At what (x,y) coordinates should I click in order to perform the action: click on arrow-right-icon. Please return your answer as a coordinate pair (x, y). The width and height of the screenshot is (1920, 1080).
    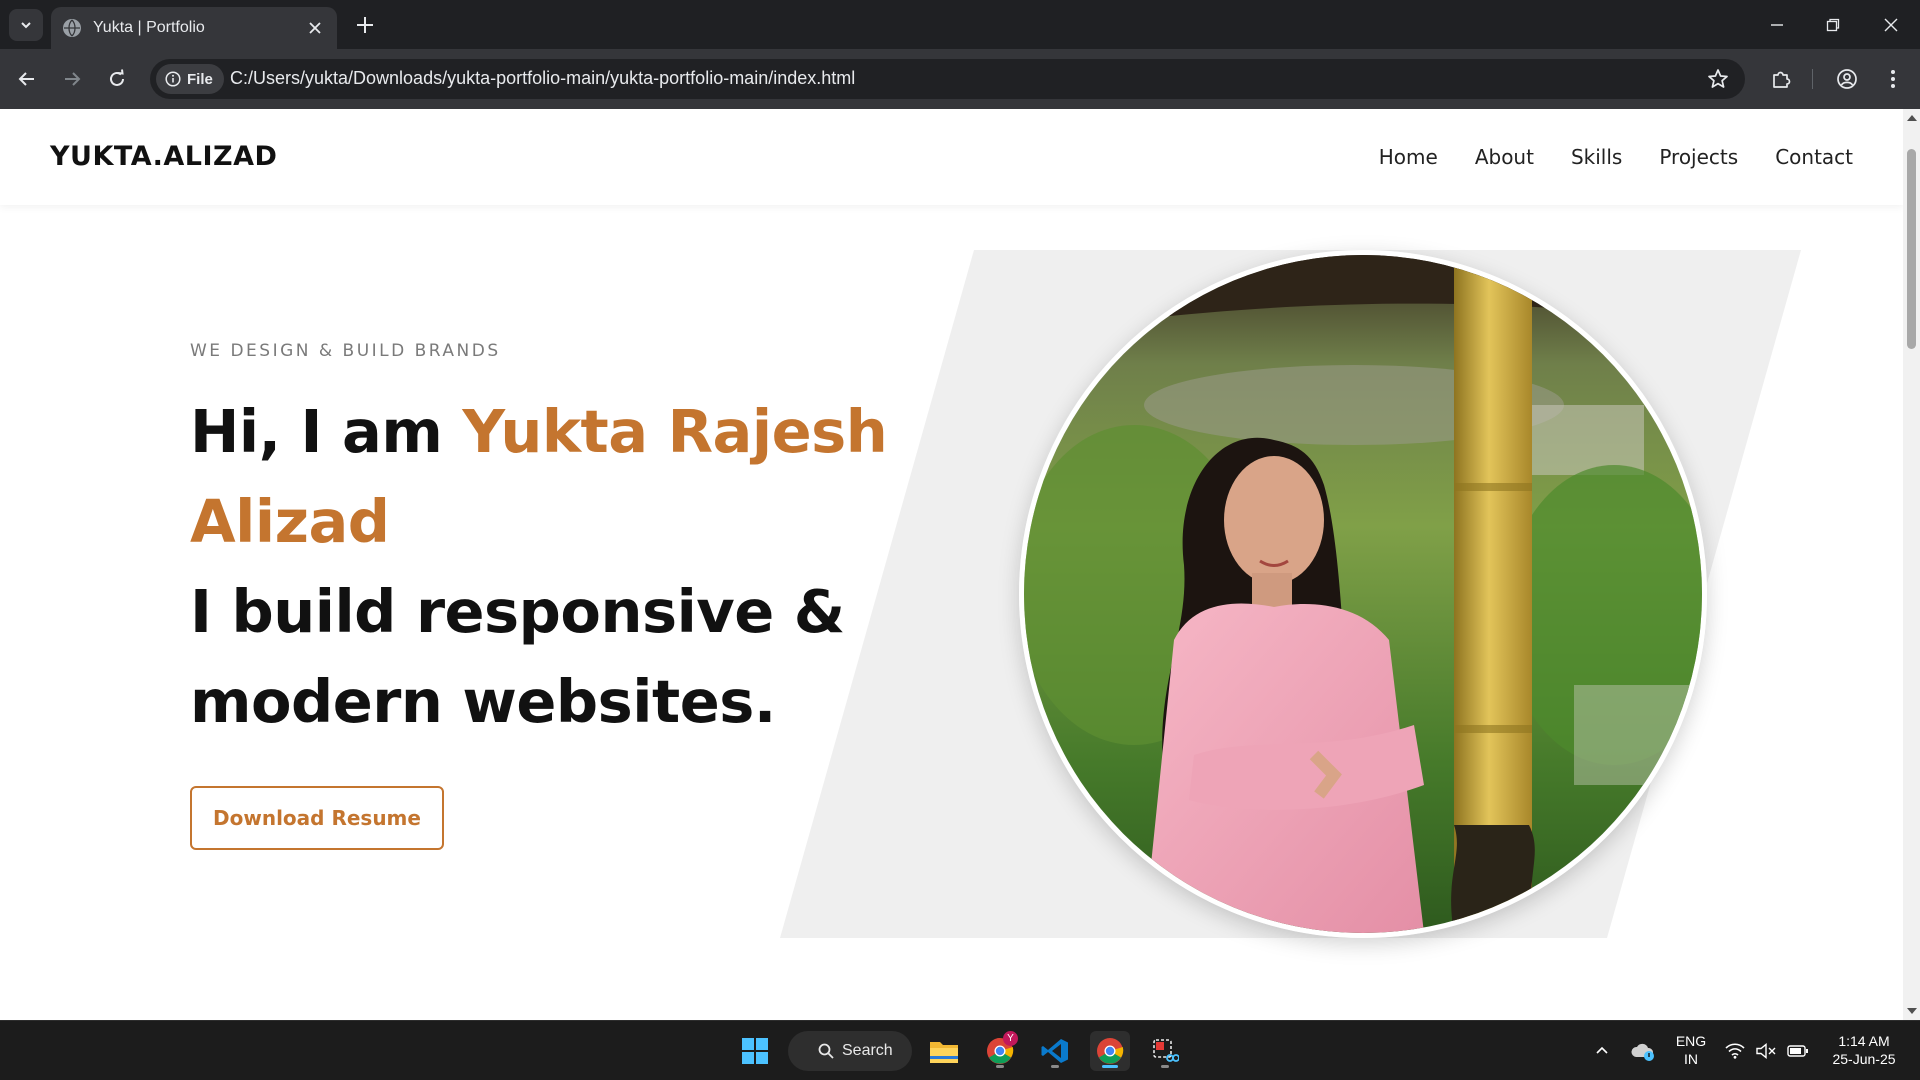
    Looking at the image, I should click on (73, 79).